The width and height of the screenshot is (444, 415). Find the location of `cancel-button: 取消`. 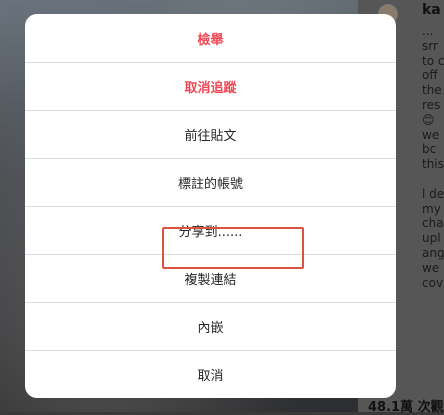

cancel-button: 取消 is located at coordinates (210, 374).